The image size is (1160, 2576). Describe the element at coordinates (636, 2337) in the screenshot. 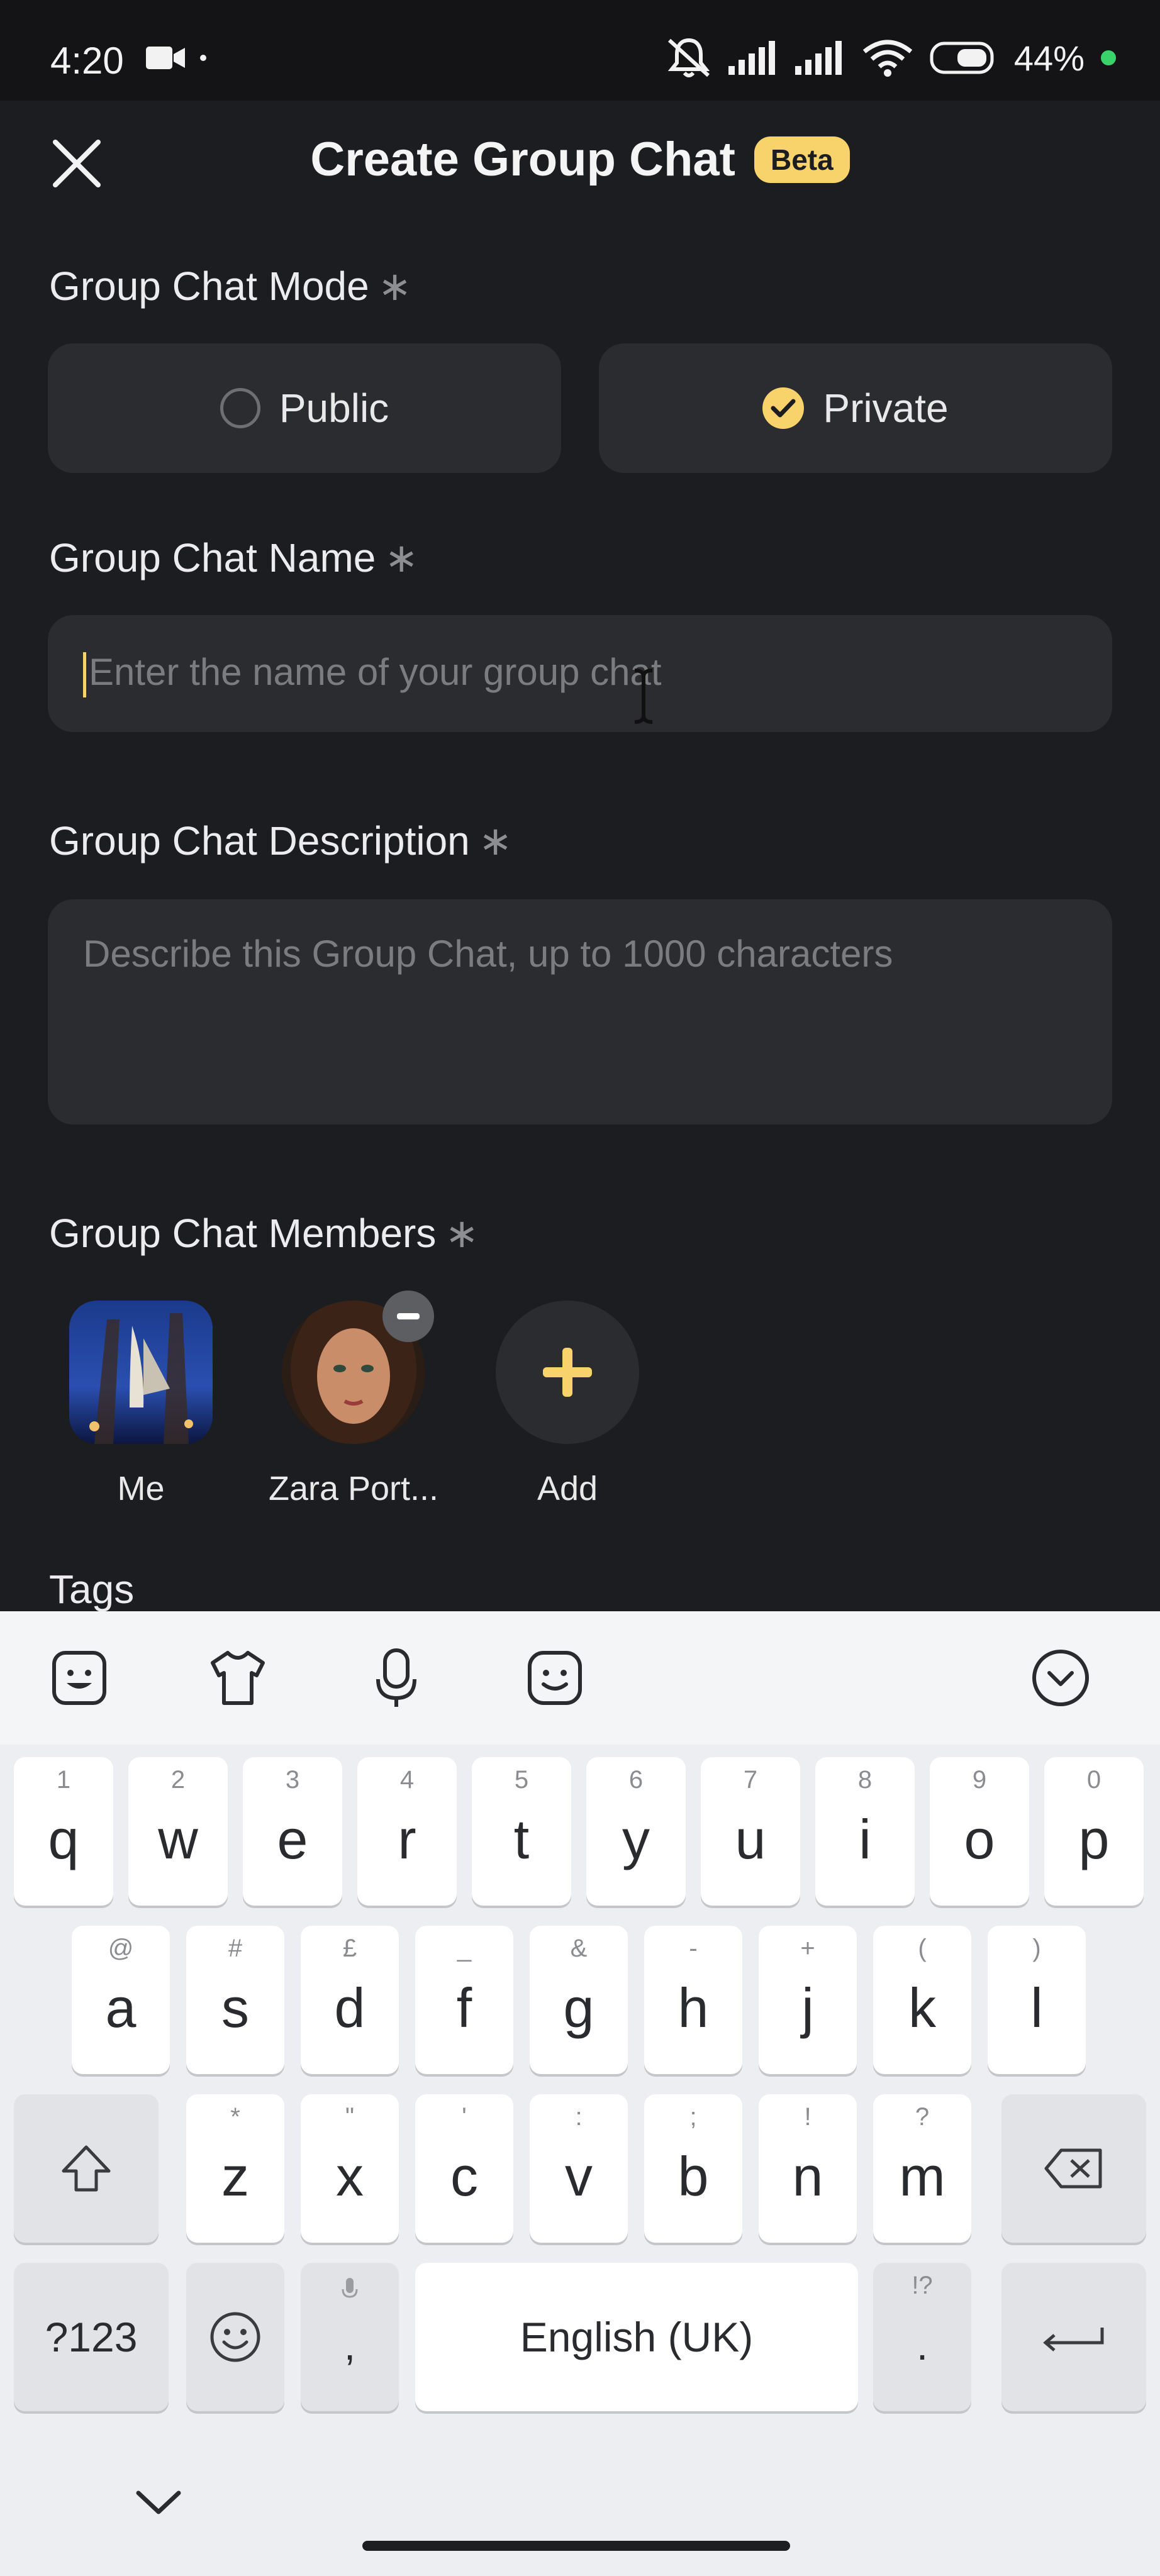

I see `space-key: English (UK)` at that location.